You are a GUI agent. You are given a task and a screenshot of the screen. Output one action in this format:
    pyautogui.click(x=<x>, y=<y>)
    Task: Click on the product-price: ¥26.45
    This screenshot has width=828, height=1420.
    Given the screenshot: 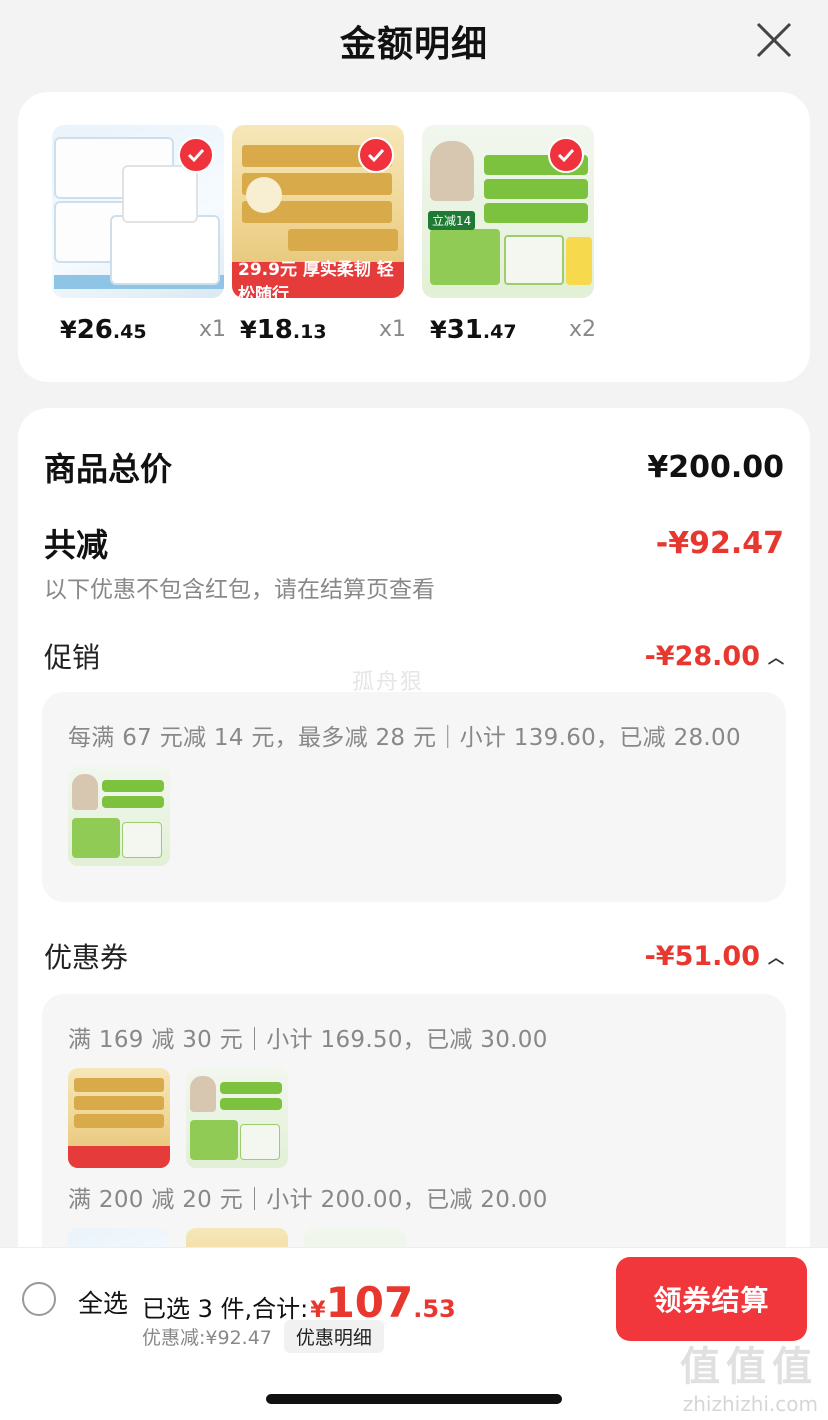 What is the action you would take?
    pyautogui.click(x=103, y=330)
    